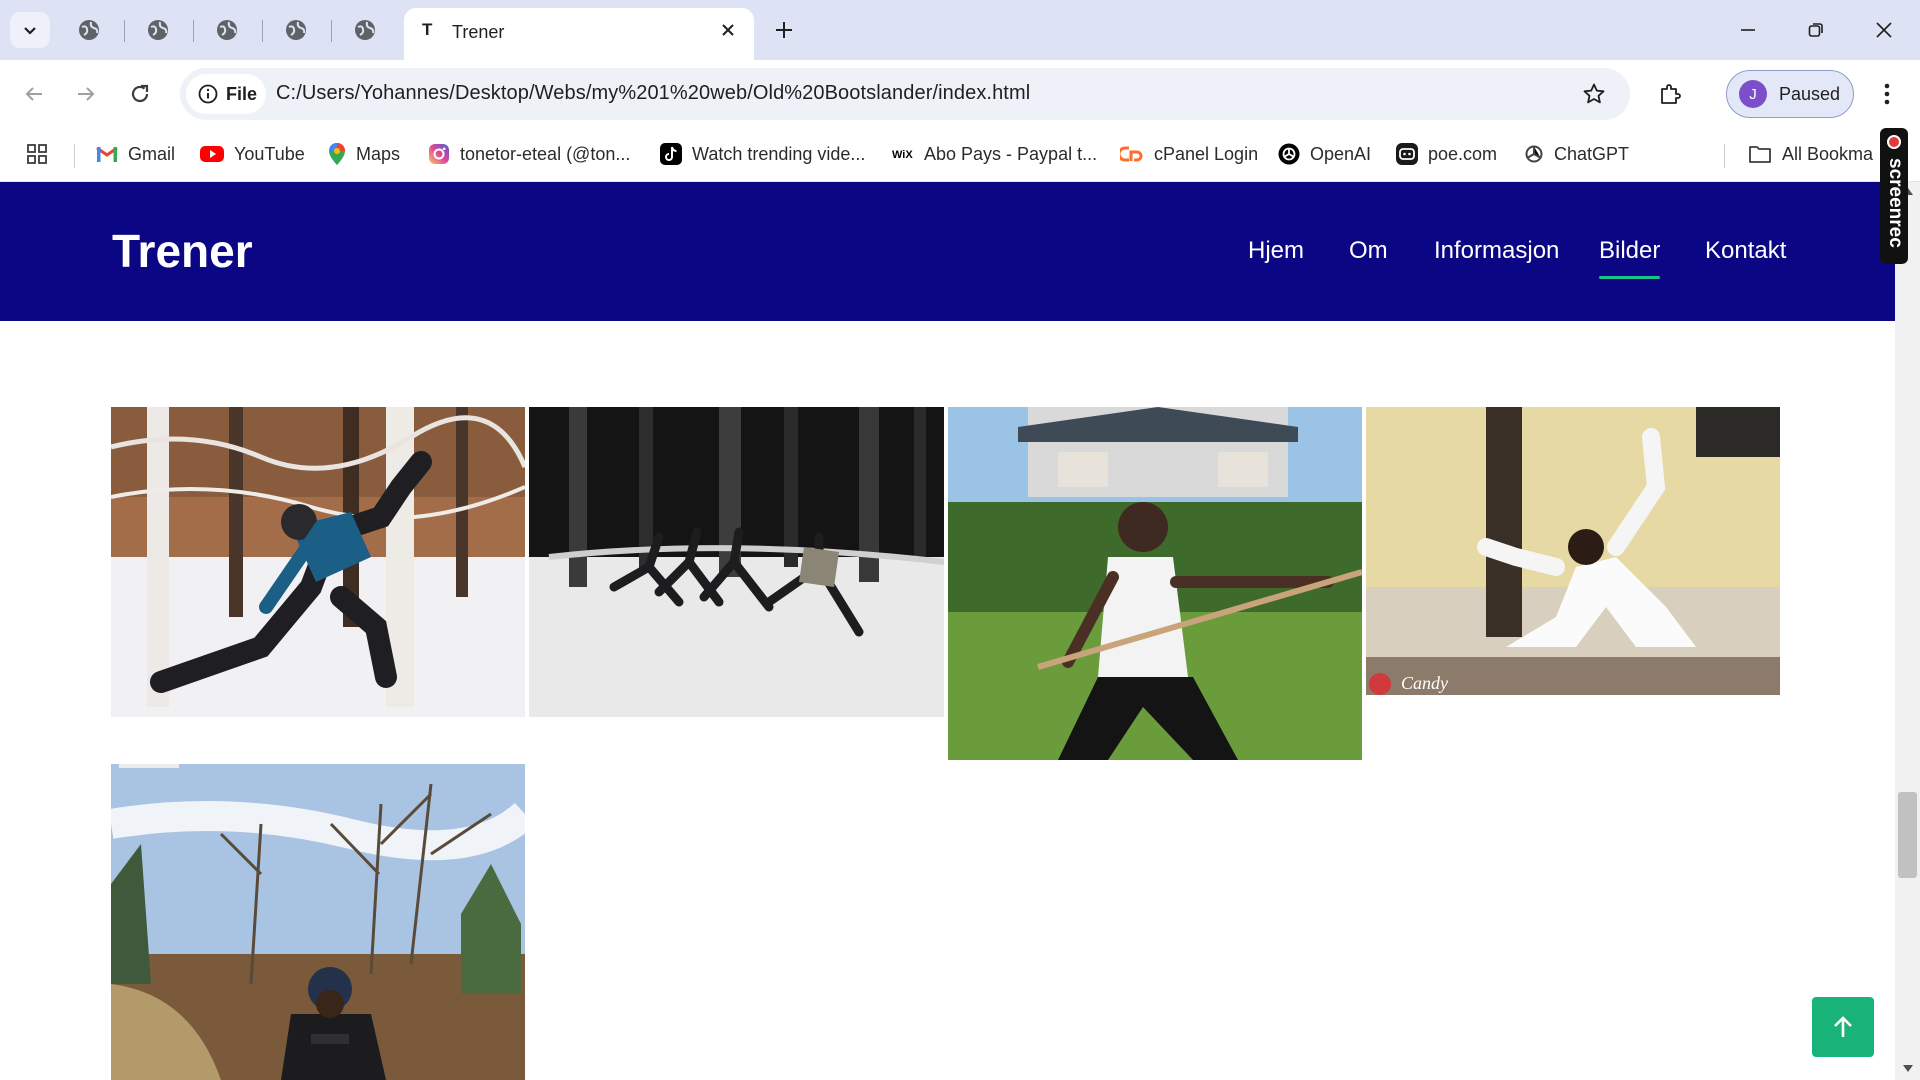 The width and height of the screenshot is (1920, 1080). I want to click on openai-icon, so click(1289, 154).